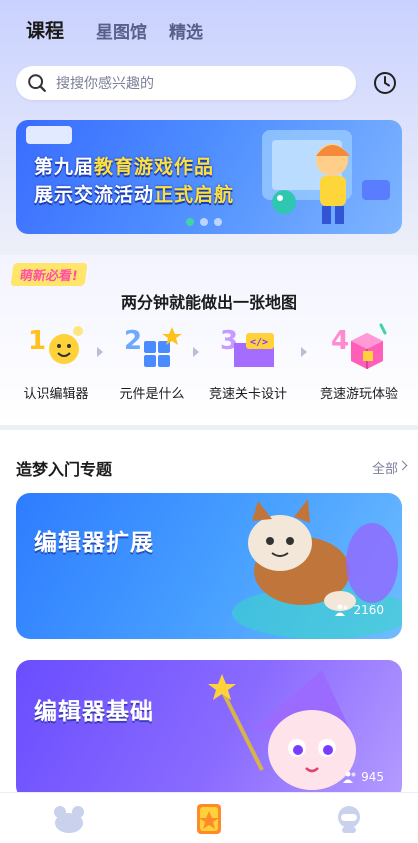 The image size is (418, 843). Describe the element at coordinates (208, 302) in the screenshot. I see `newbie-title: 两分钟就能做出一张地图` at that location.